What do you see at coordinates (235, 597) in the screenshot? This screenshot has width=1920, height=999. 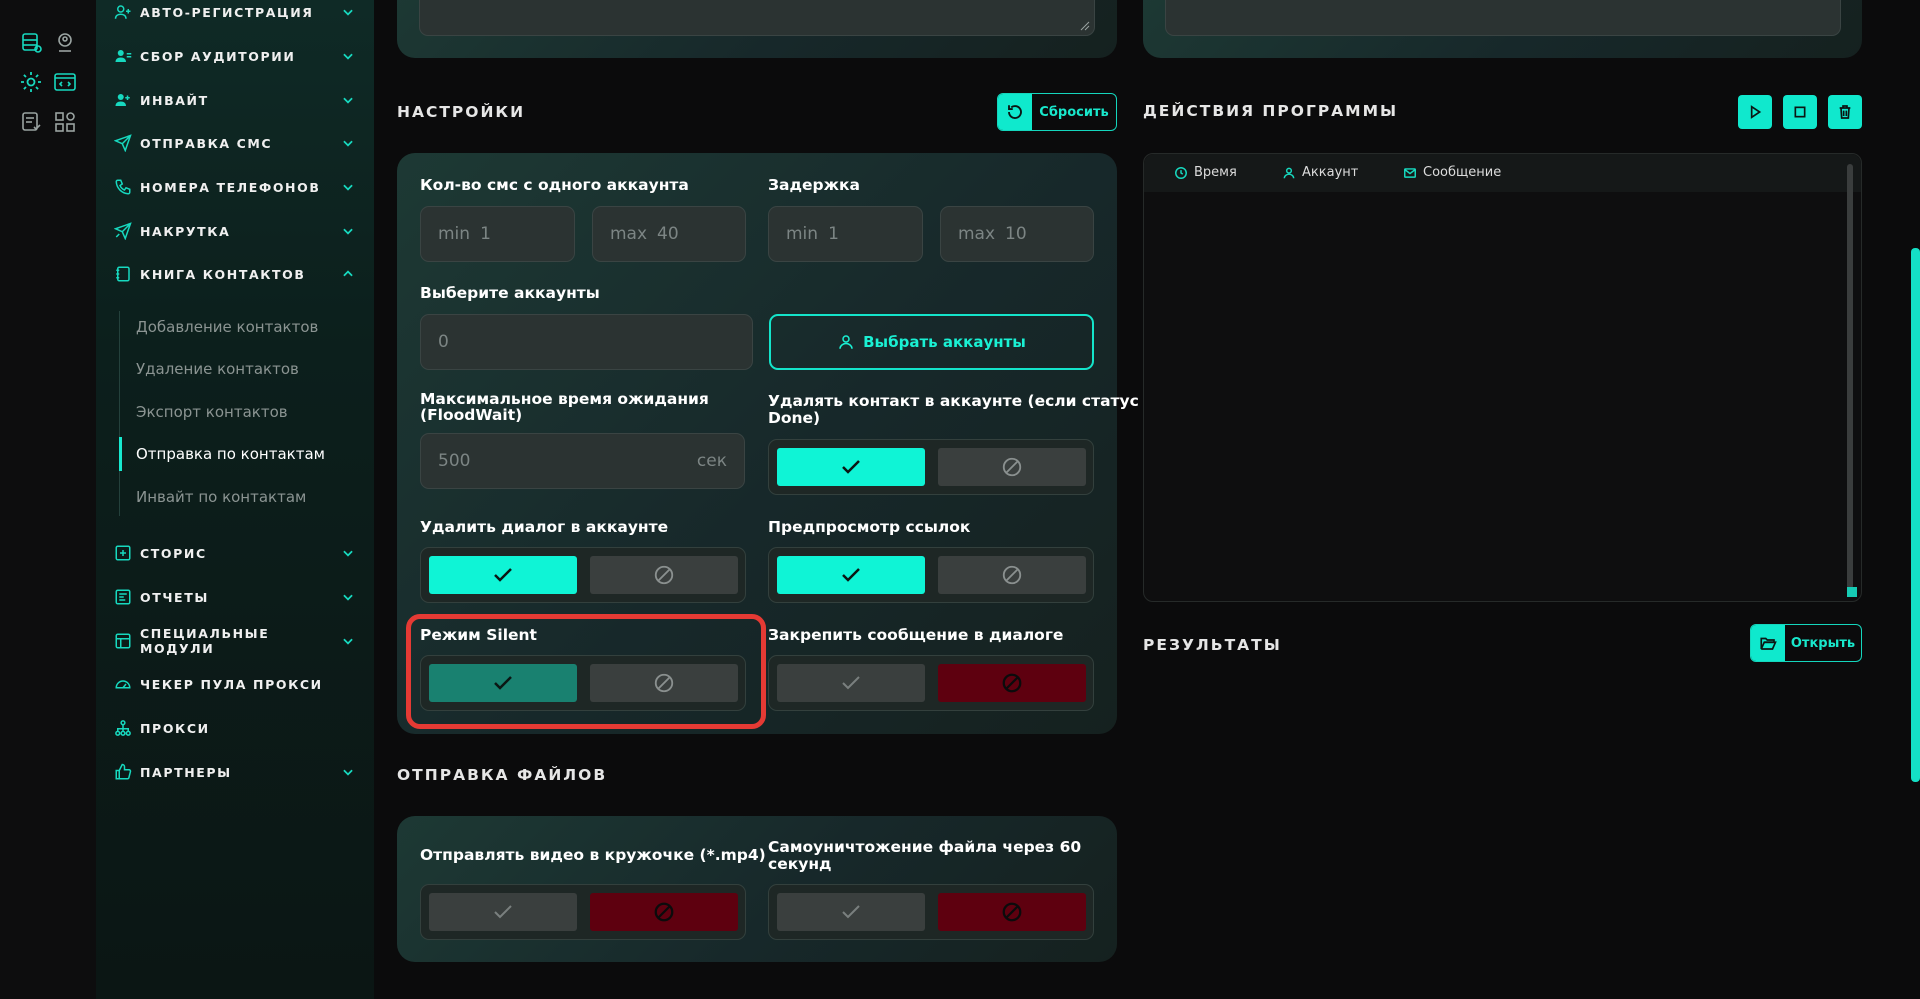 I see `sidebar-item-reports: ОТЧЕТЫ` at bounding box center [235, 597].